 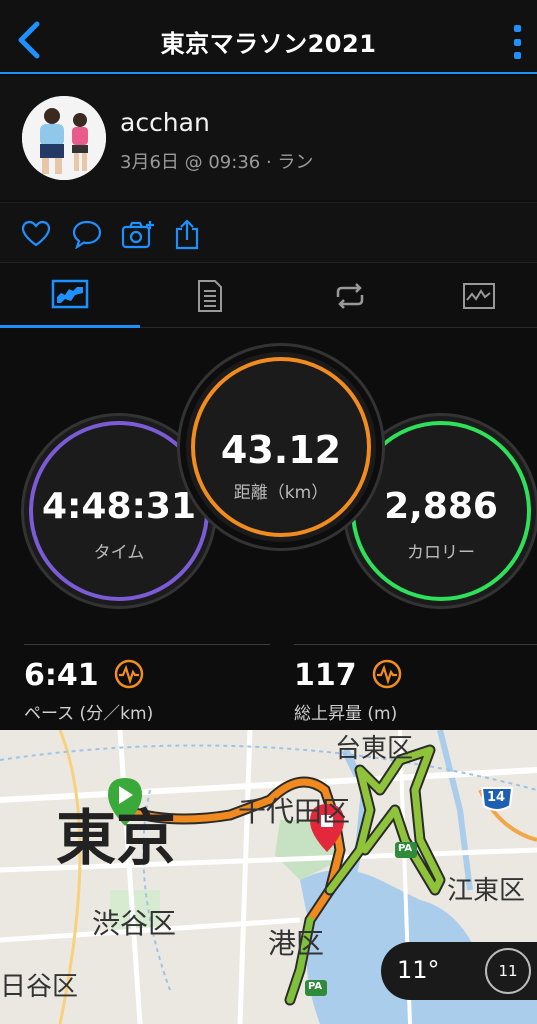 I want to click on elevation-metric: 117 総上昇量 (m), so click(x=348, y=691).